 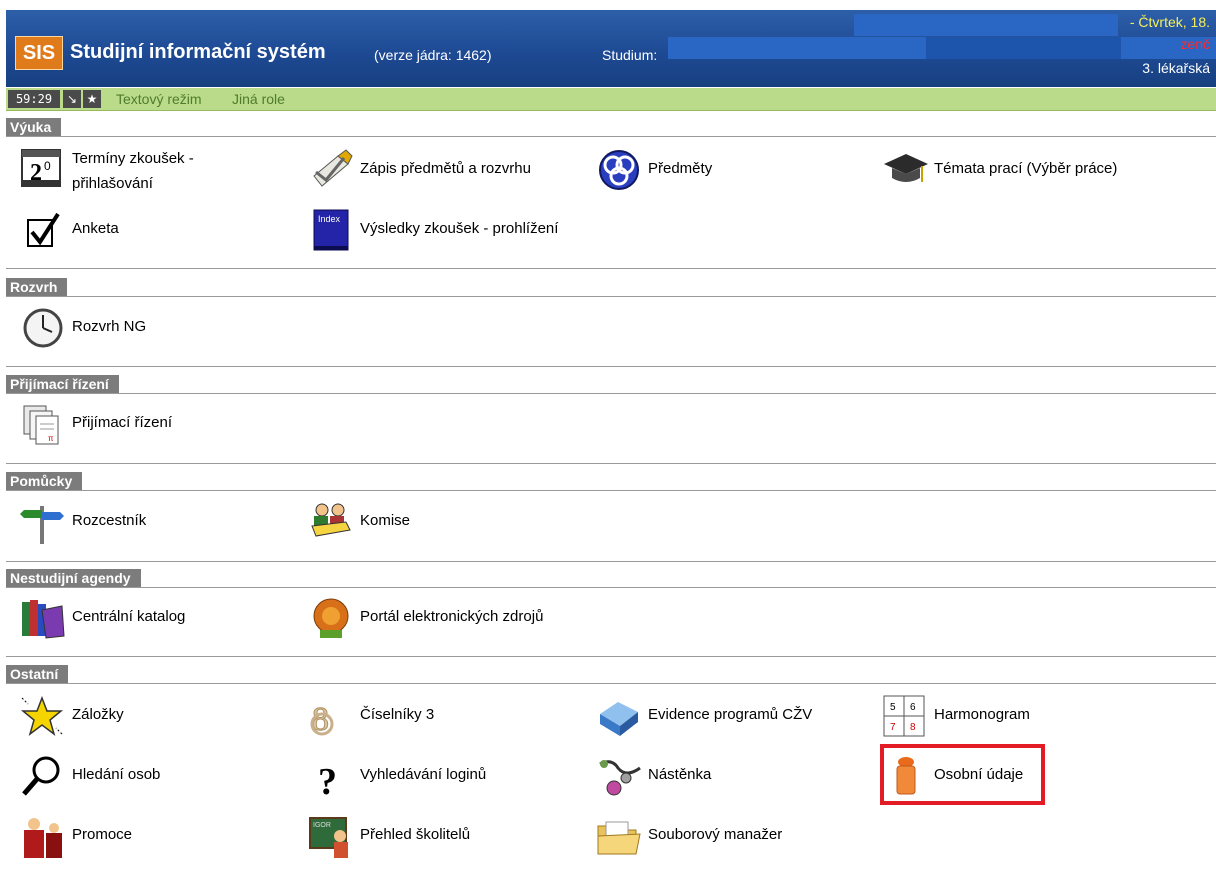 What do you see at coordinates (730, 714) in the screenshot?
I see `menu-item-label: Evidence programů CŽV` at bounding box center [730, 714].